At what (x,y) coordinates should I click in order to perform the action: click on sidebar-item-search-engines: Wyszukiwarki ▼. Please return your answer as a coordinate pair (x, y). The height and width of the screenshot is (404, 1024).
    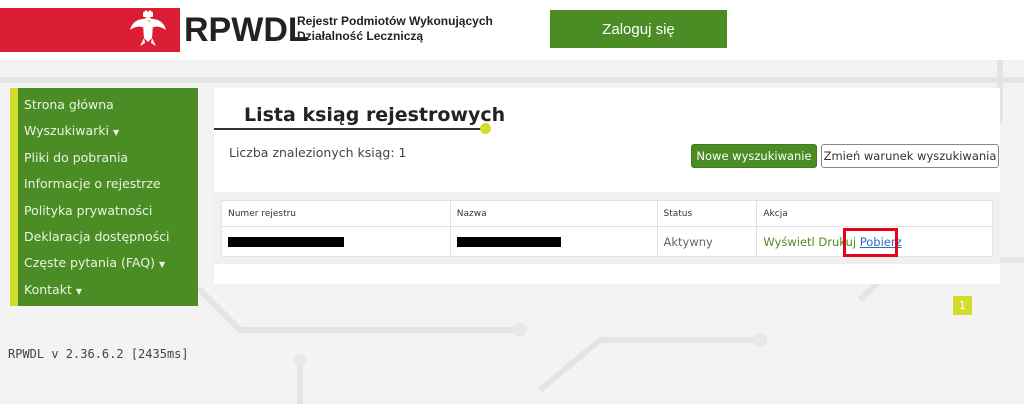
    Looking at the image, I should click on (108, 135).